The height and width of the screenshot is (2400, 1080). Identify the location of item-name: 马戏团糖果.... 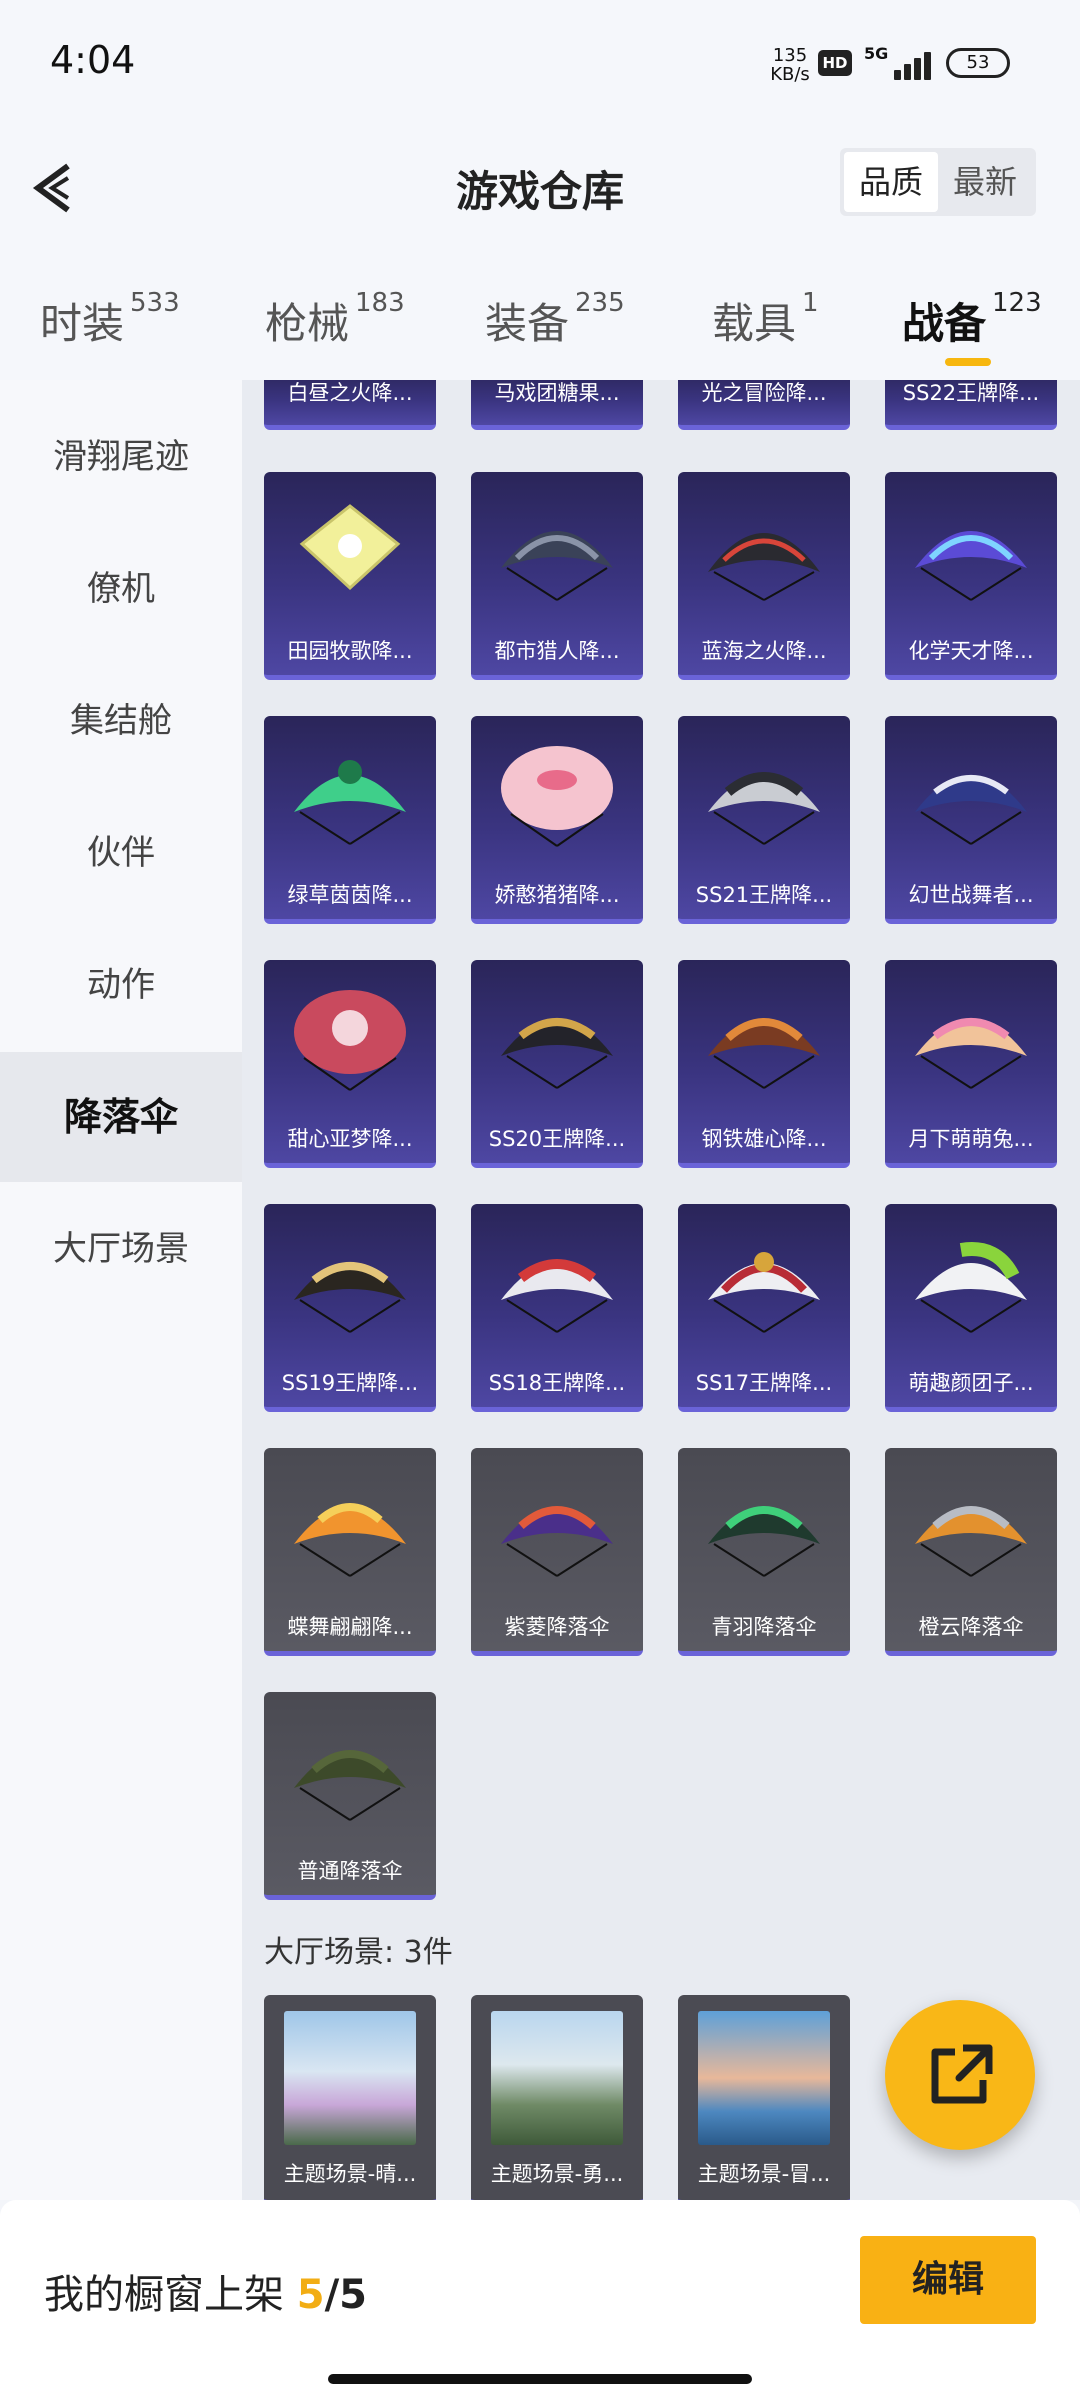
(557, 393).